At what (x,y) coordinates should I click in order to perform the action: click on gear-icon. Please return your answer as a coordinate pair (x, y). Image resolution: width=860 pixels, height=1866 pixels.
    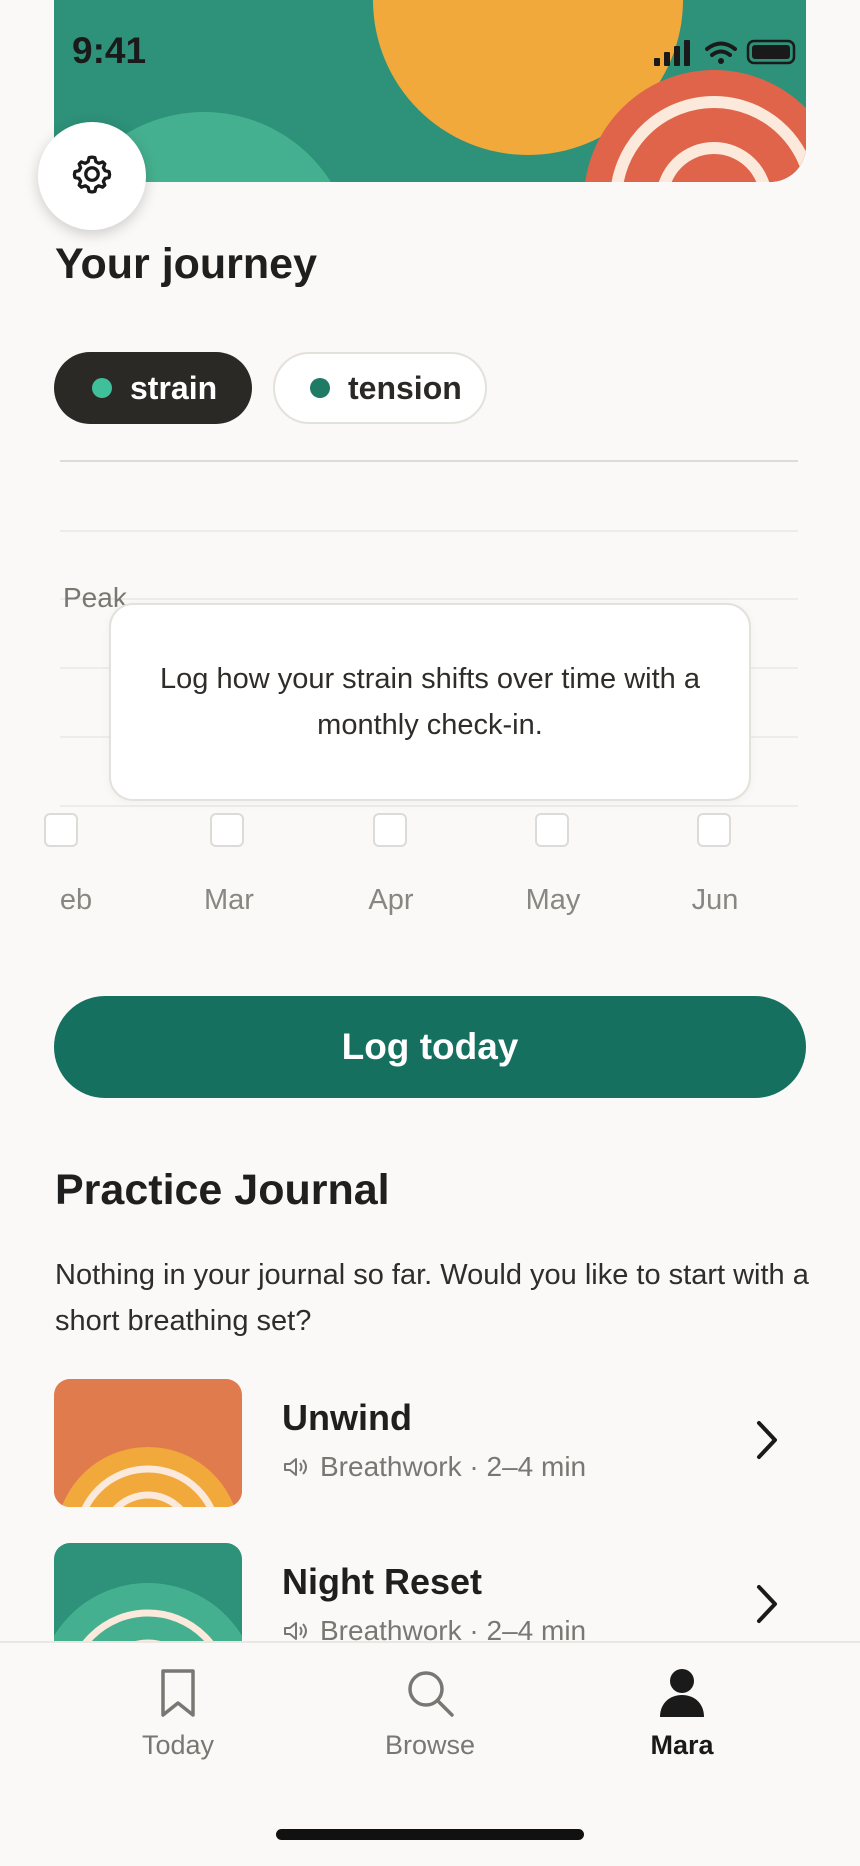
    Looking at the image, I should click on (92, 176).